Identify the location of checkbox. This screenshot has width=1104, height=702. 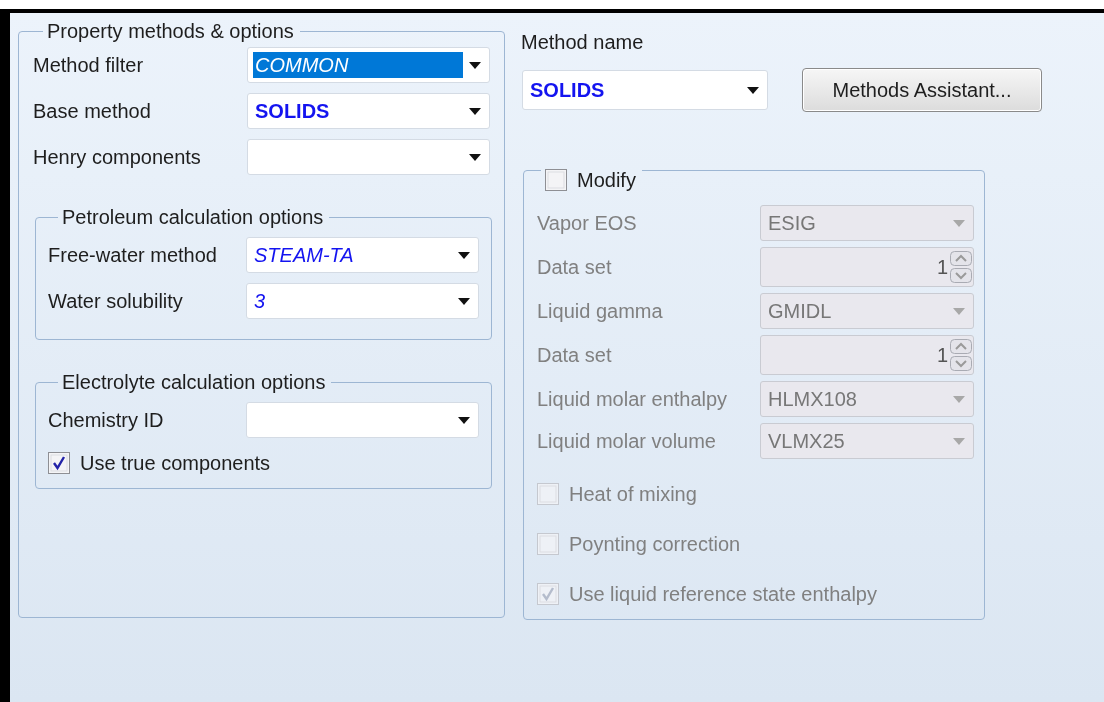
(59, 463).